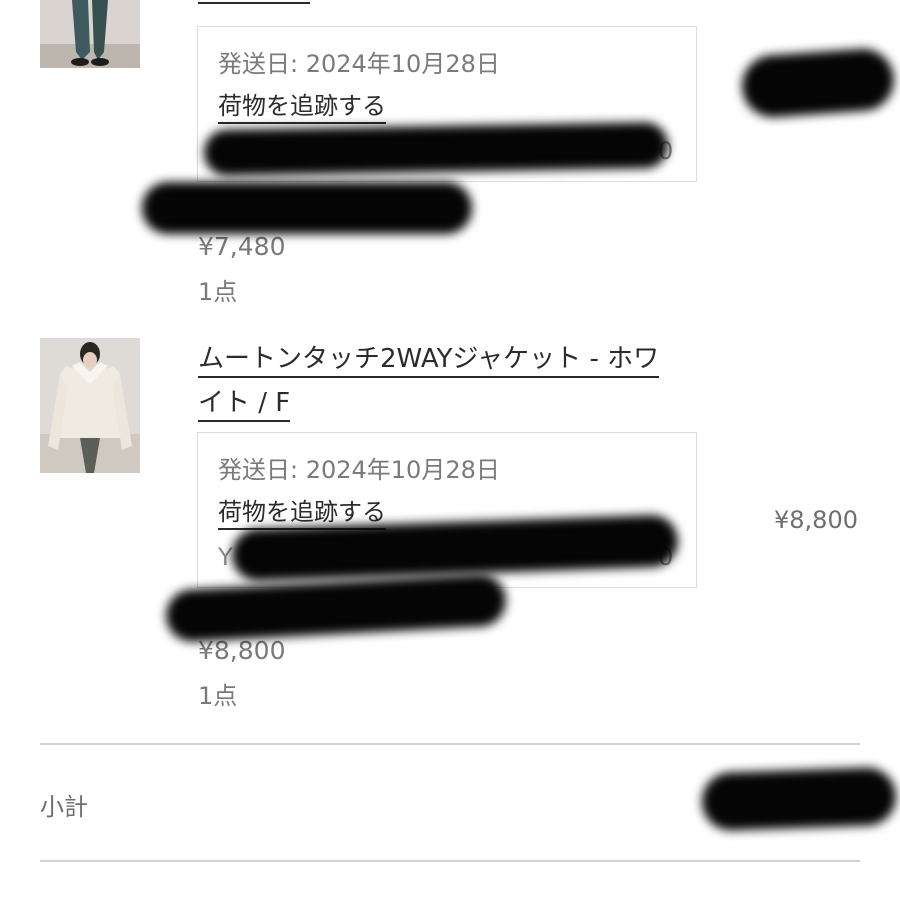 The height and width of the screenshot is (900, 900). What do you see at coordinates (478, 381) in the screenshot?
I see `product-title-link-2: ムートンタッチ2WAYジャケット - ホワ イト / F` at bounding box center [478, 381].